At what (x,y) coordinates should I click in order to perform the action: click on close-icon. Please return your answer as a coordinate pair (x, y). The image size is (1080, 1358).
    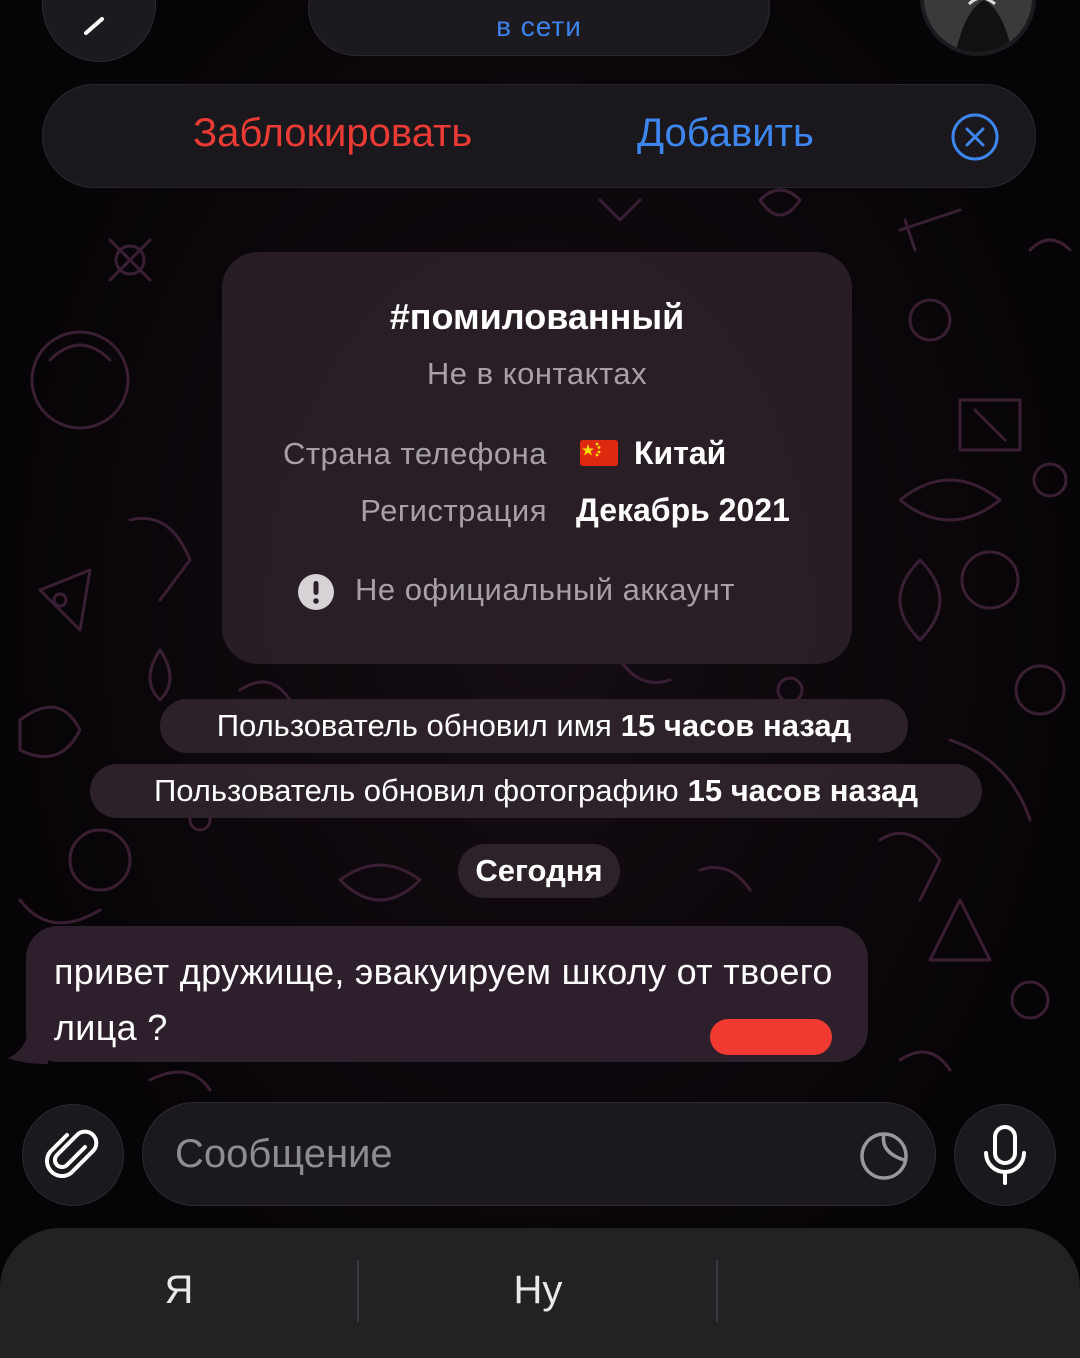
    Looking at the image, I should click on (975, 137).